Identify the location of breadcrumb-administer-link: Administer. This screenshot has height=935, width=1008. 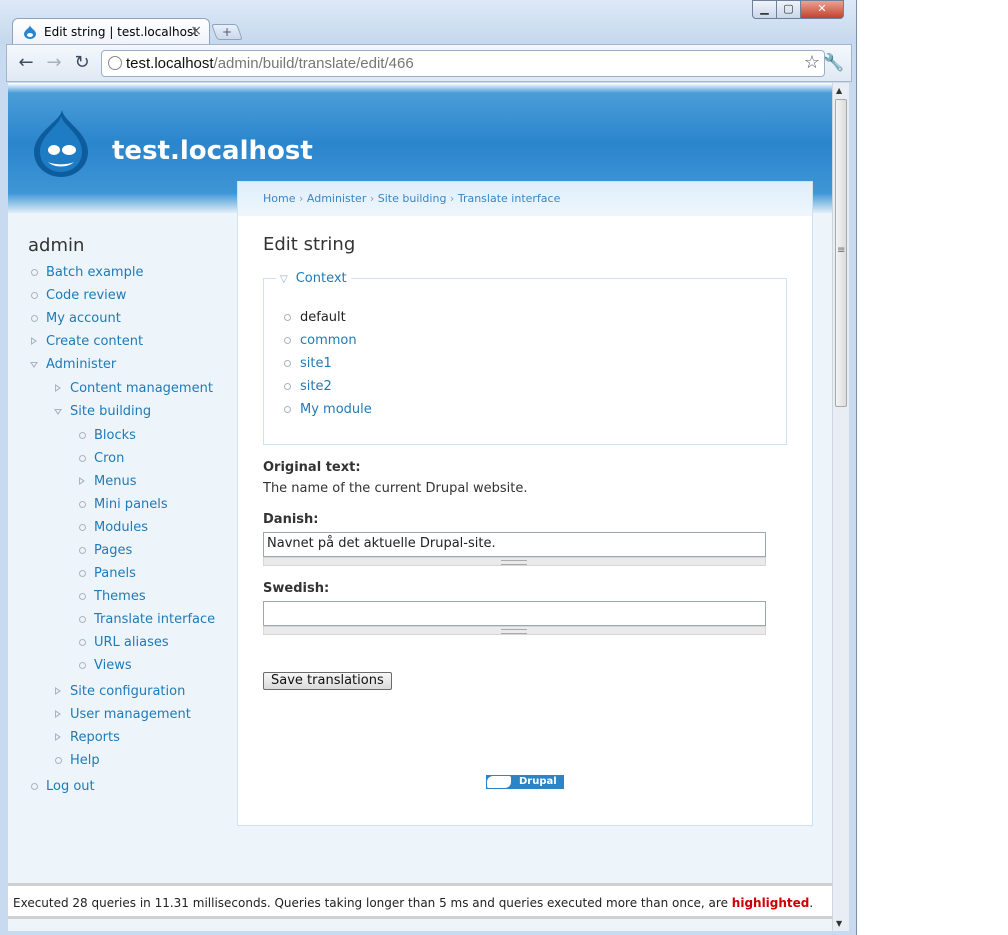
(336, 198).